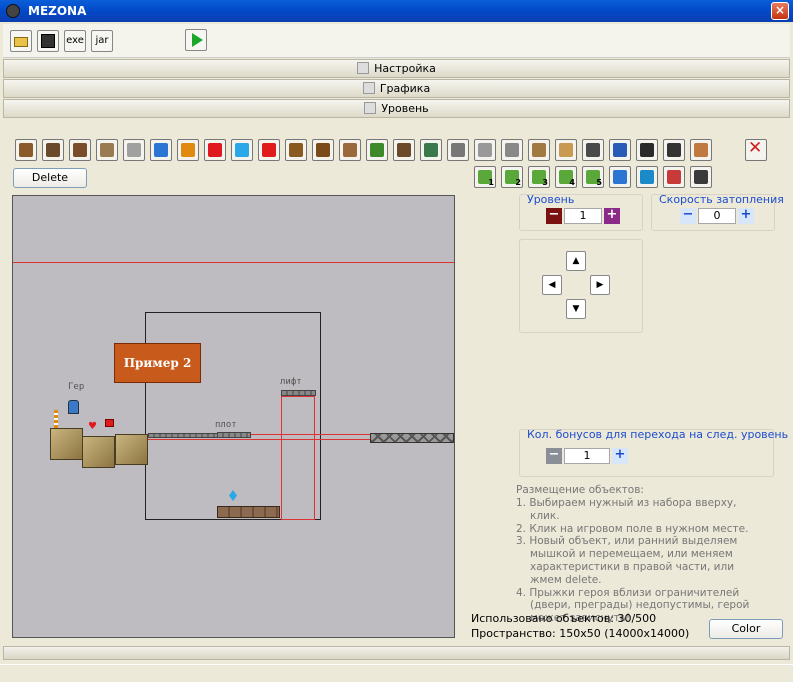 The image size is (793, 682). I want to click on export-jar-button: jar, so click(102, 41).